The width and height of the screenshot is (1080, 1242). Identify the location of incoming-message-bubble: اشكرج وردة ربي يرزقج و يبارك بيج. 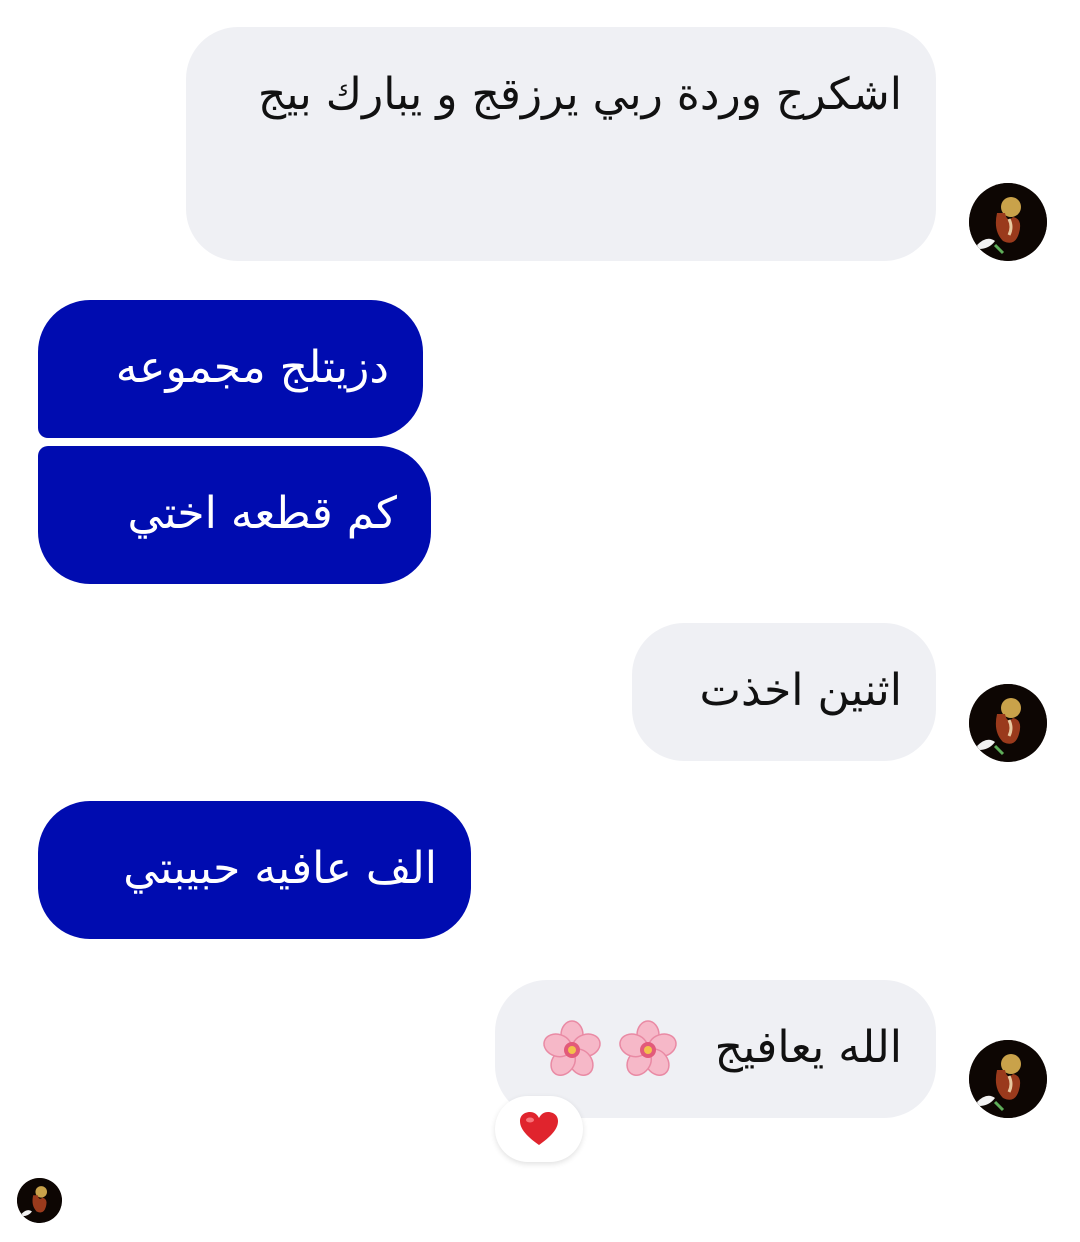
(561, 144).